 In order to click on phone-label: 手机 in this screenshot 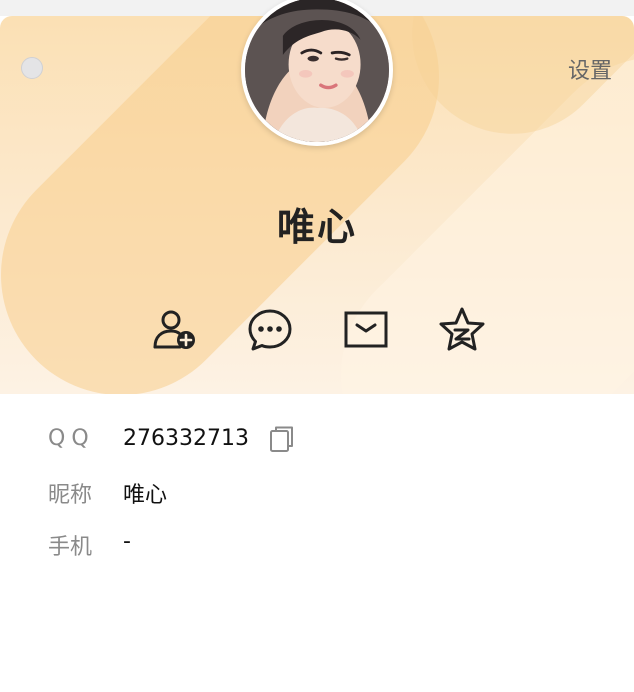, I will do `click(70, 547)`.